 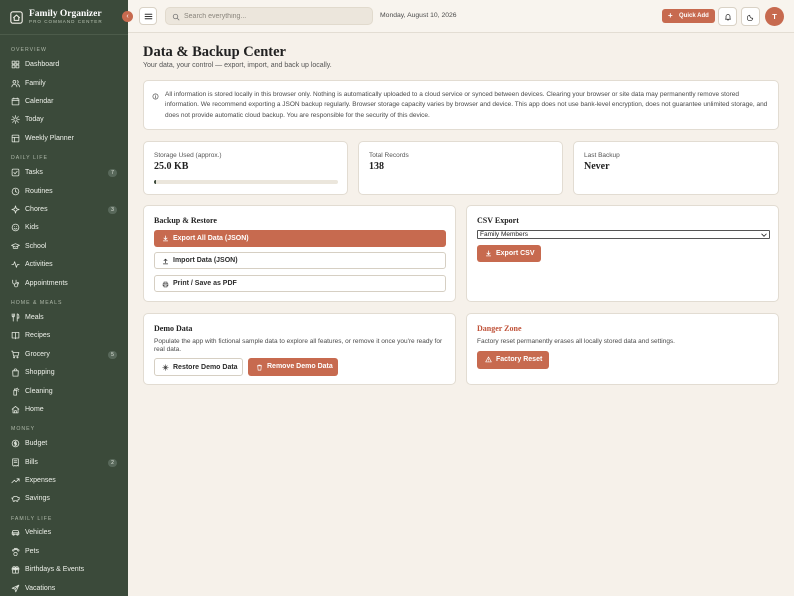 I want to click on sidebar-divider, so click(x=64, y=34).